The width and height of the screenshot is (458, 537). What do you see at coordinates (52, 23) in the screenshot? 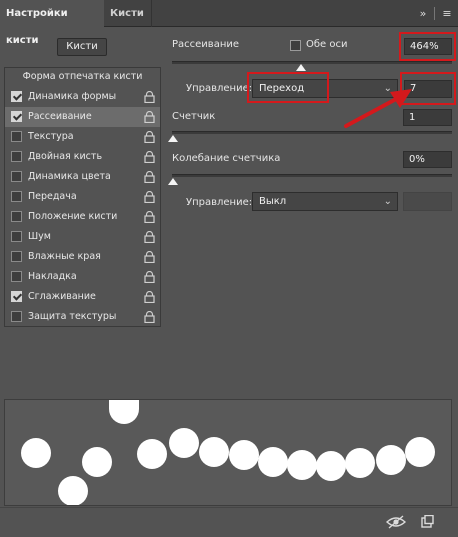
I see `tab-brush-settings: Настройки кисти` at bounding box center [52, 23].